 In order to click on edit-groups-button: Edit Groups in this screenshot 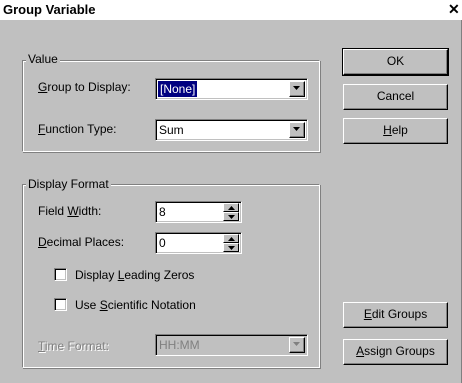, I will do `click(395, 315)`.